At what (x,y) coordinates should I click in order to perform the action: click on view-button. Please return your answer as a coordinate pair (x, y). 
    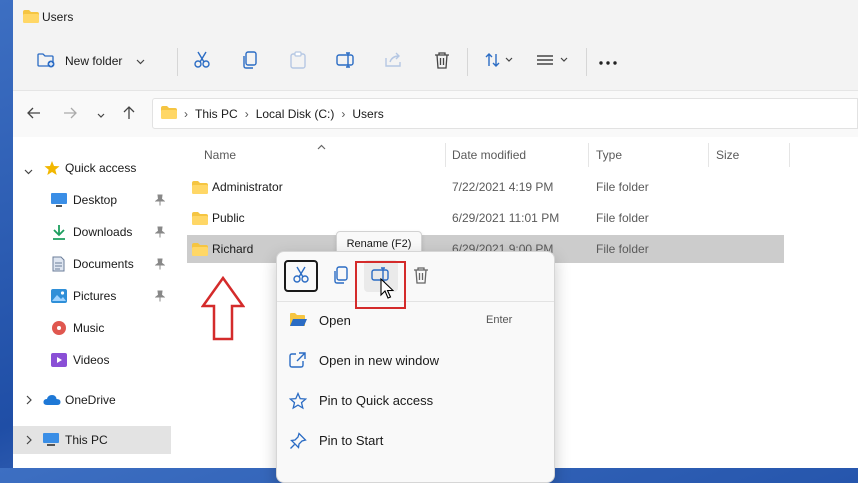
    Looking at the image, I should click on (553, 61).